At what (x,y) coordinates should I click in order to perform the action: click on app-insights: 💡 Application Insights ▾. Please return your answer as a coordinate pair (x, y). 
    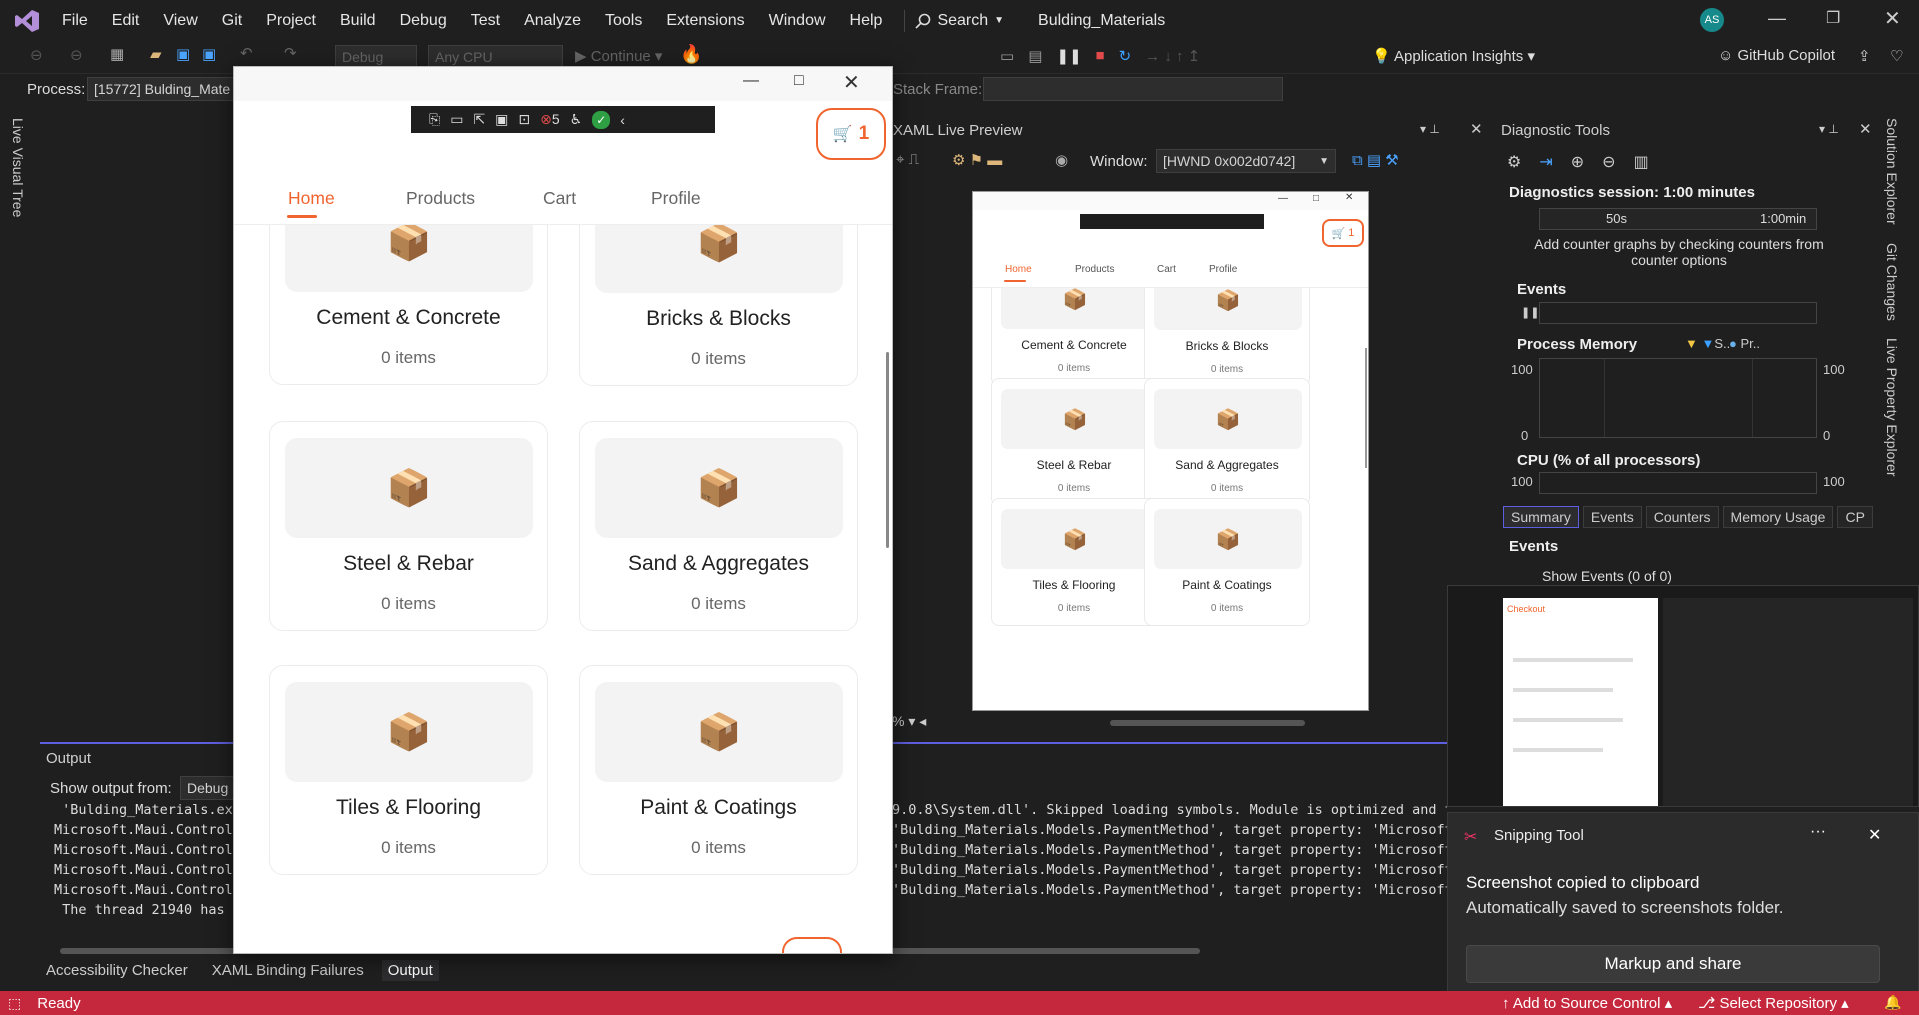
    Looking at the image, I should click on (1453, 56).